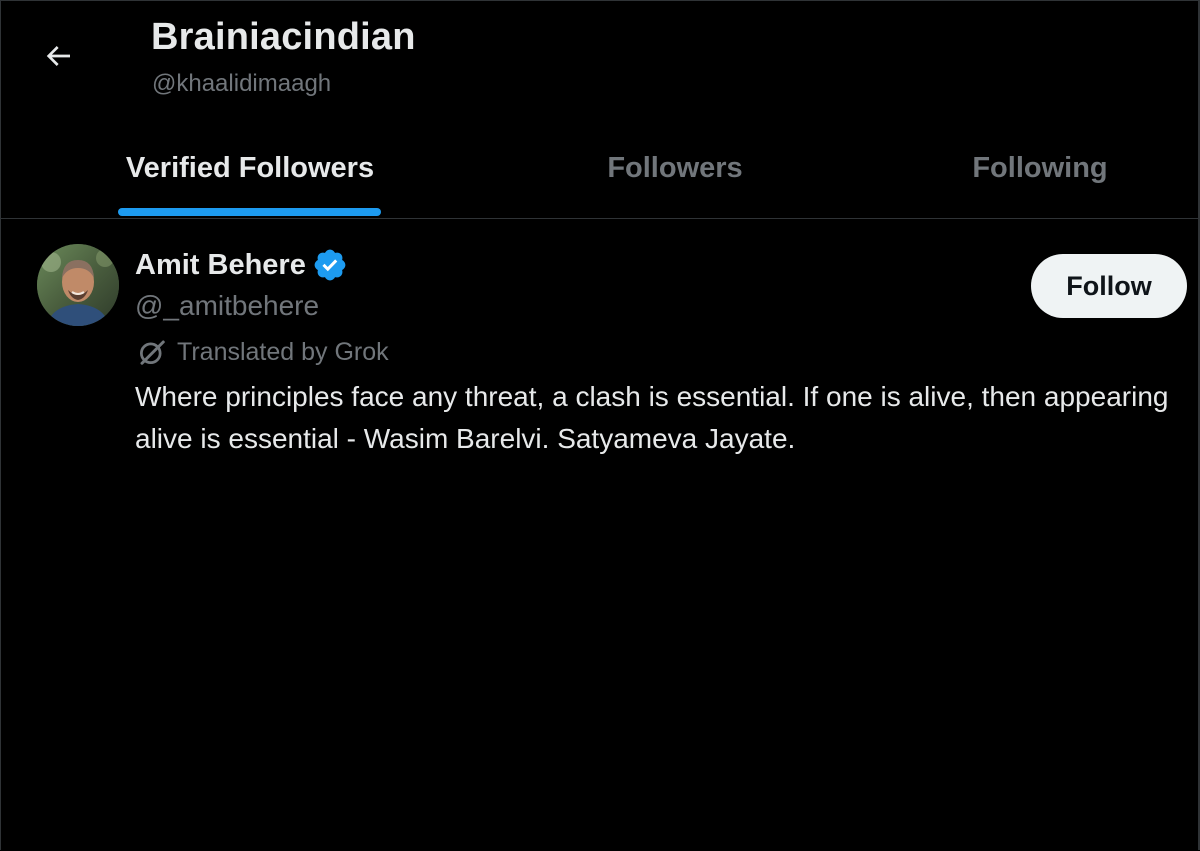 This screenshot has width=1200, height=851. Describe the element at coordinates (330, 265) in the screenshot. I see `verified-badge-icon` at that location.